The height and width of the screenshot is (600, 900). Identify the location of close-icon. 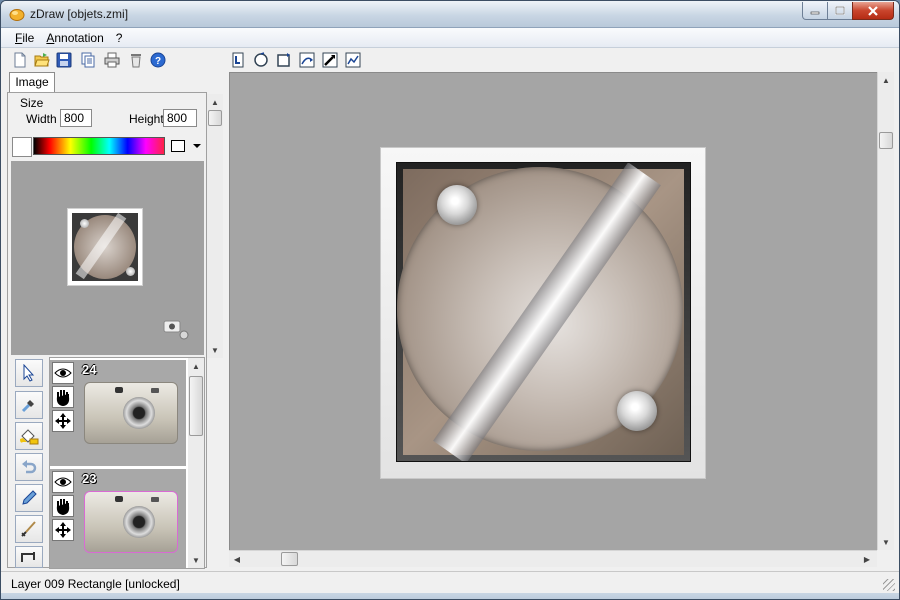
(873, 10).